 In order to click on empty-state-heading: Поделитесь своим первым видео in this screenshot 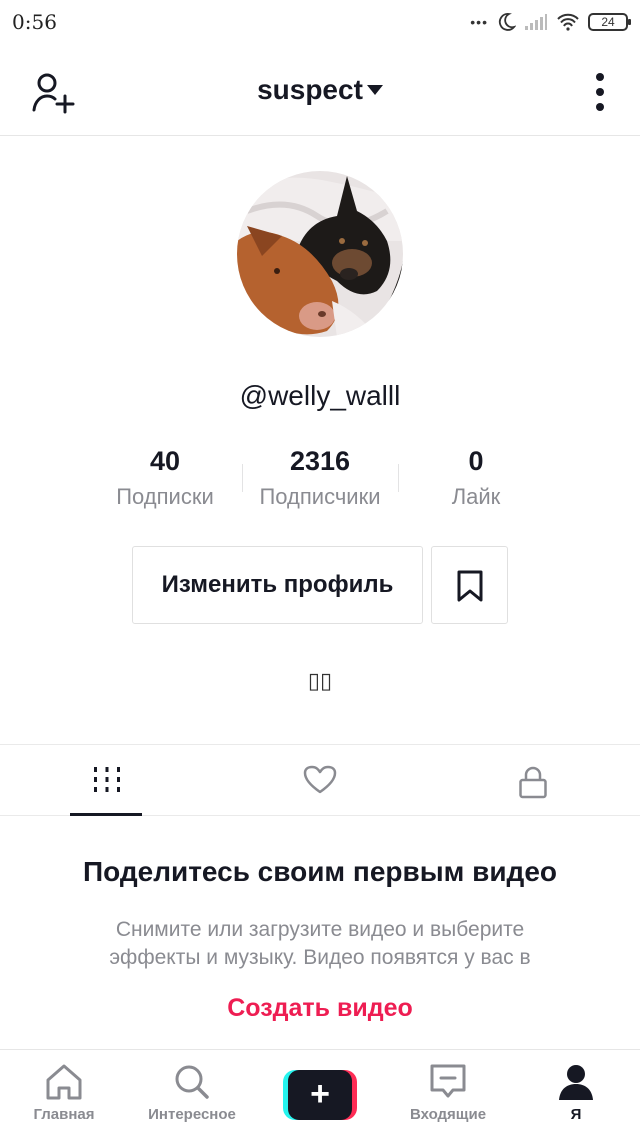, I will do `click(320, 871)`.